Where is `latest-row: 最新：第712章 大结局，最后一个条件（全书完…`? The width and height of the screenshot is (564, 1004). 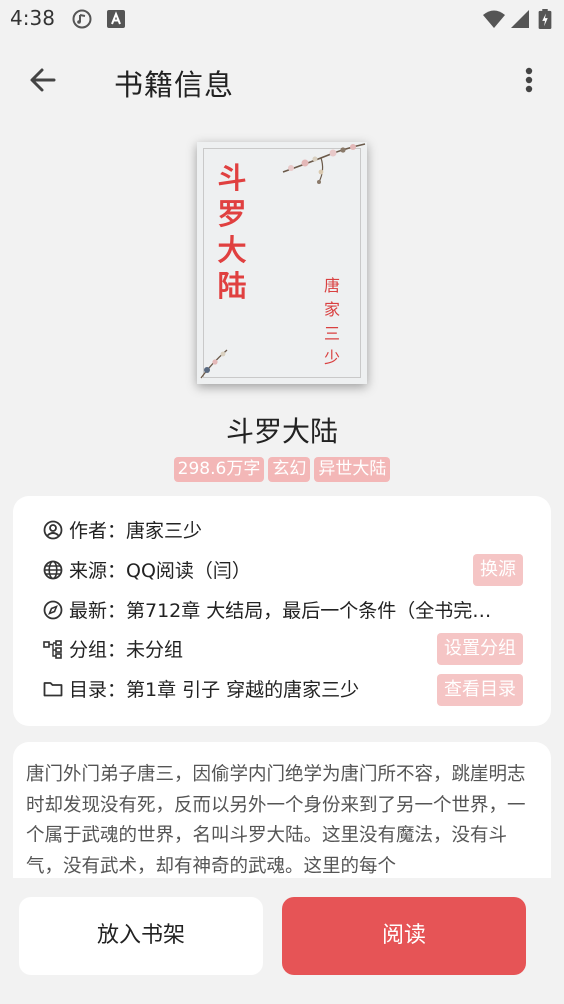
latest-row: 最新：第712章 大结局，最后一个条件（全书完… is located at coordinates (293, 610).